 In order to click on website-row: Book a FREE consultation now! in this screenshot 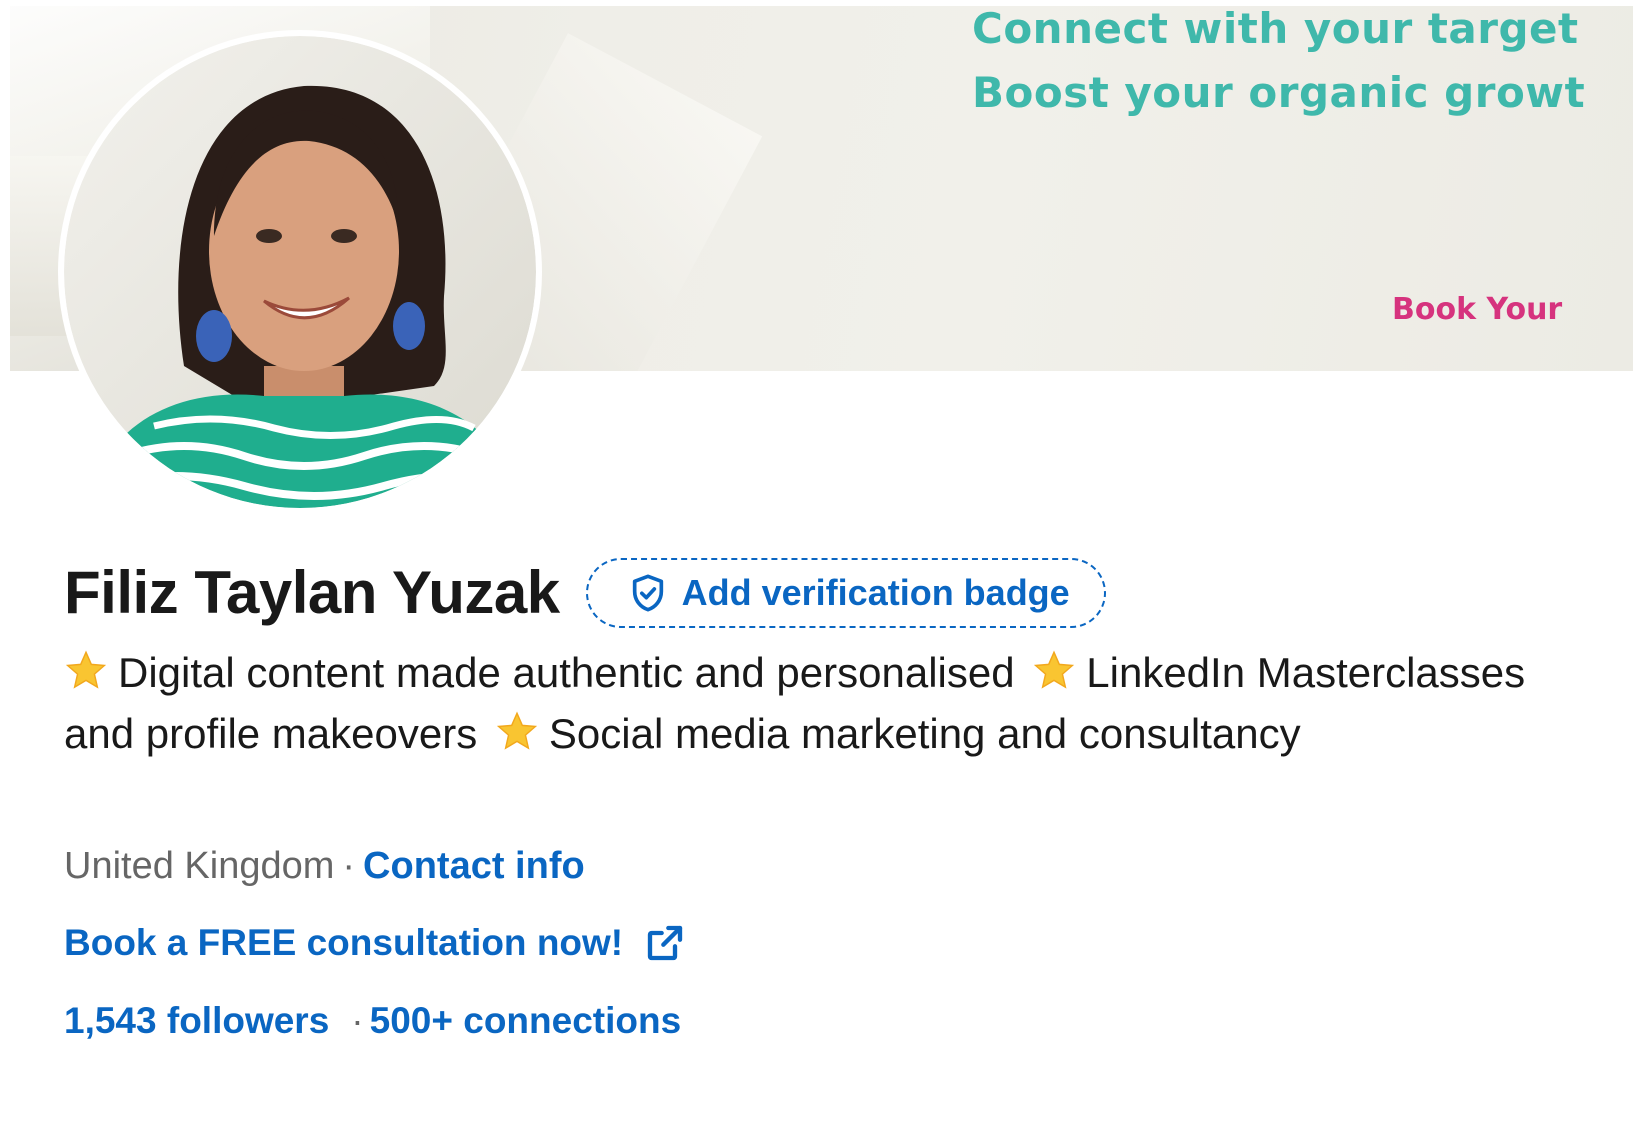, I will do `click(374, 943)`.